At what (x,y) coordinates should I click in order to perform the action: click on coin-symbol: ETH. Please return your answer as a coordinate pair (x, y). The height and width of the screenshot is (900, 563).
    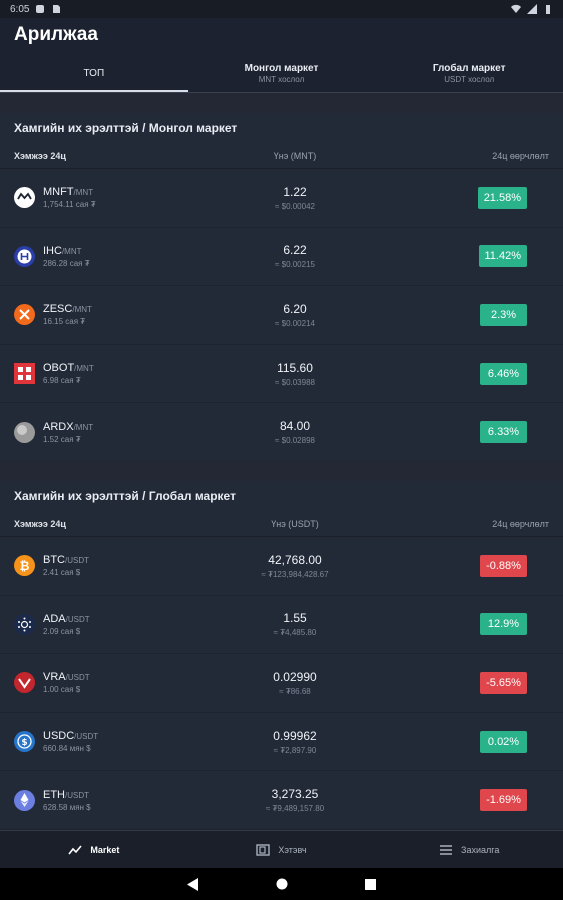
    Looking at the image, I should click on (54, 794).